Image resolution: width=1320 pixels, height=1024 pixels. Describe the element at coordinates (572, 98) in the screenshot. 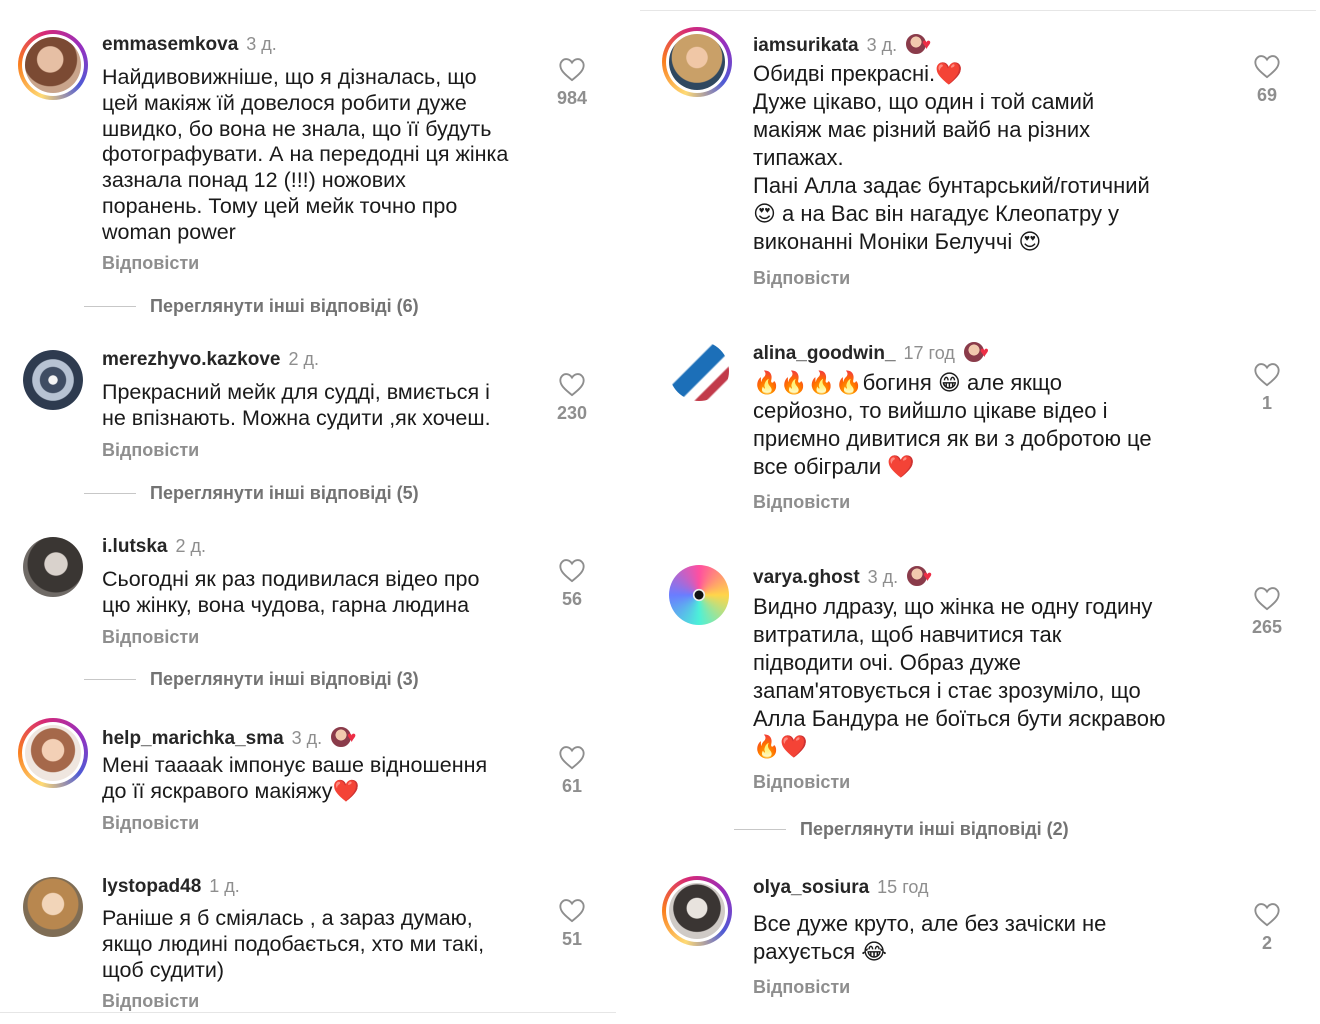

I see `like-count: 984` at that location.